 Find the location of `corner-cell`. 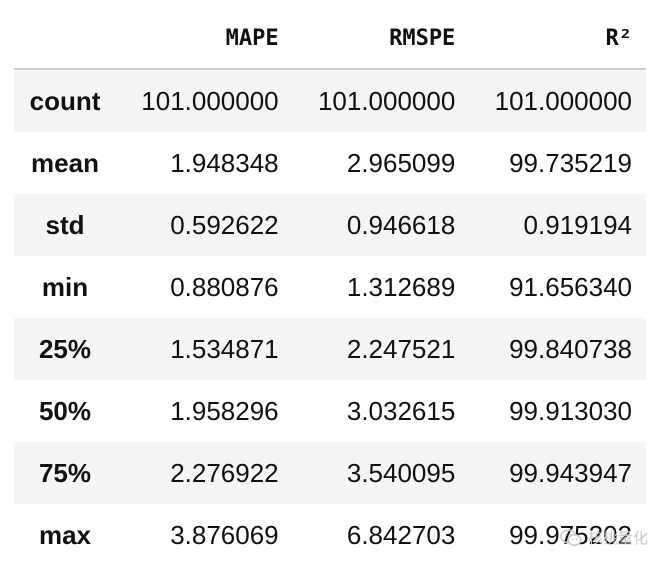

corner-cell is located at coordinates (65, 39).